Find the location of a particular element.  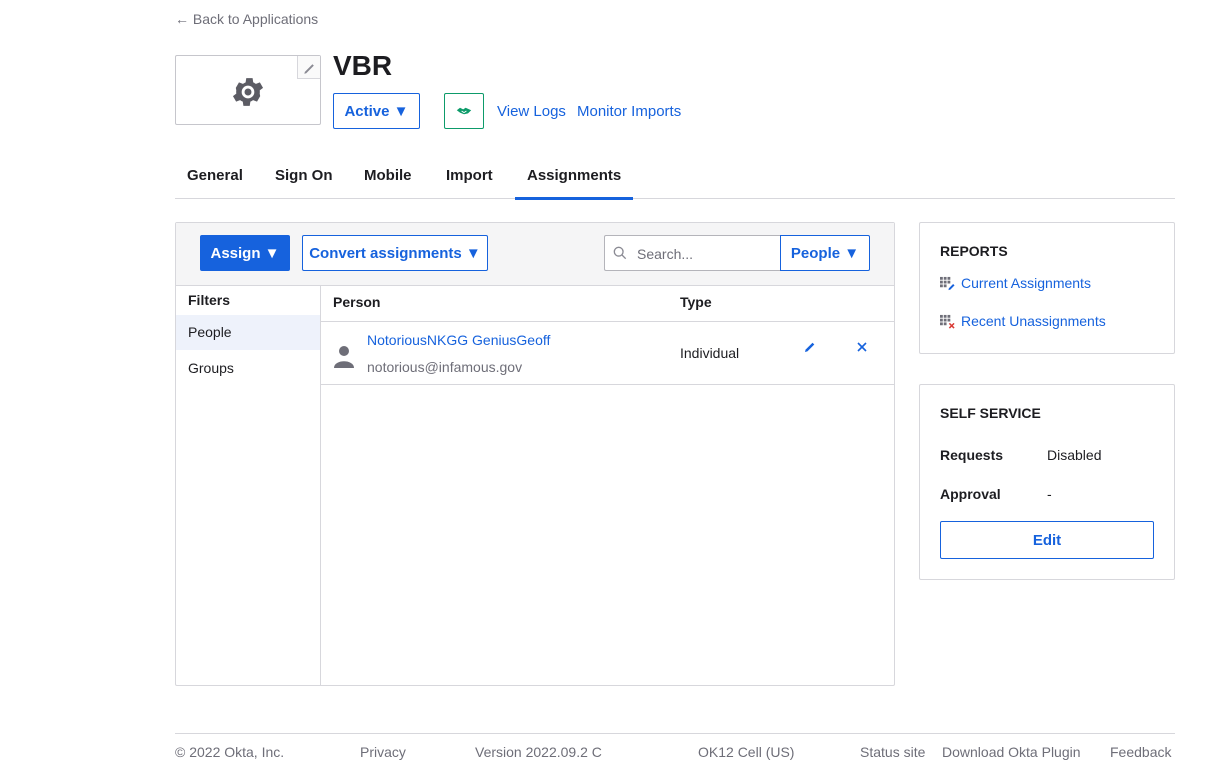

approval-value: - is located at coordinates (1049, 494).